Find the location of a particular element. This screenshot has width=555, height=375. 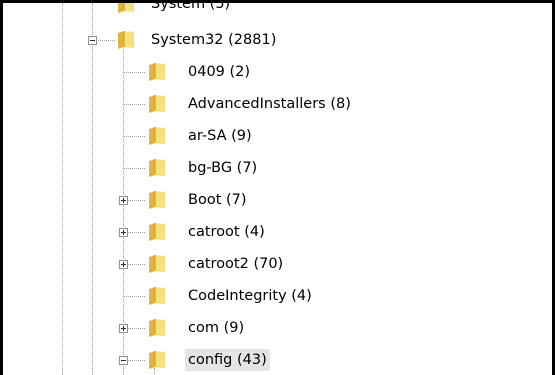

tree-item-com: com (9) is located at coordinates (277, 328).